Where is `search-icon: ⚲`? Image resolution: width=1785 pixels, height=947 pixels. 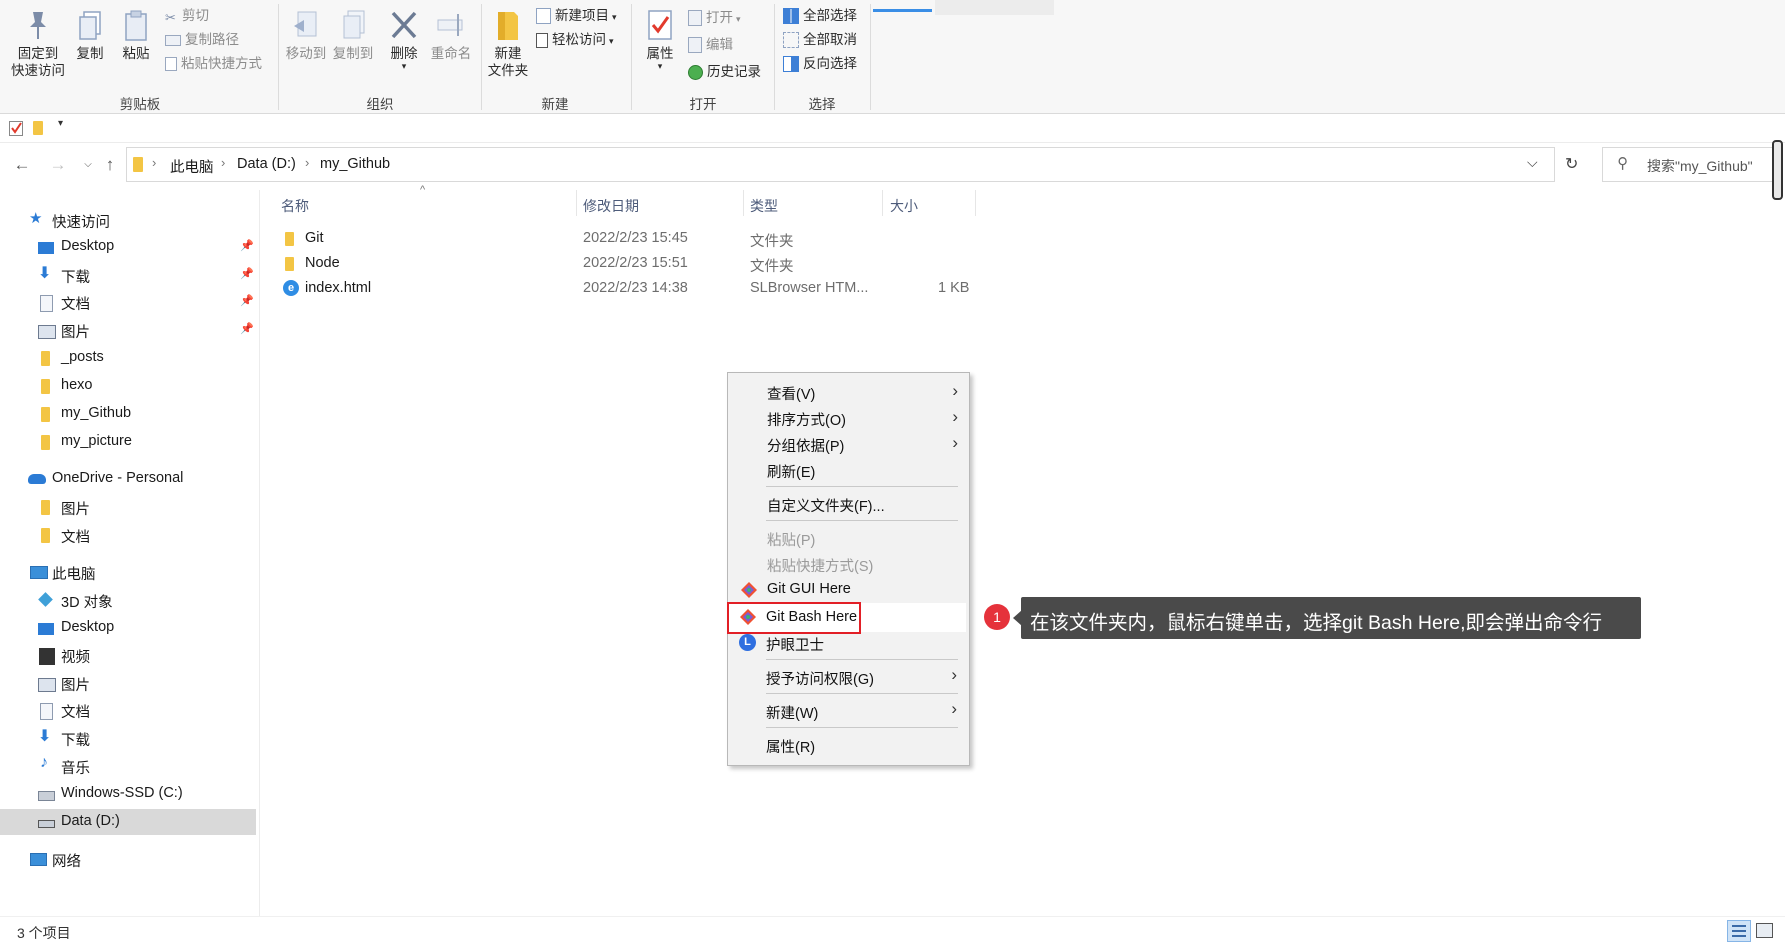
search-icon: ⚲ is located at coordinates (1622, 163).